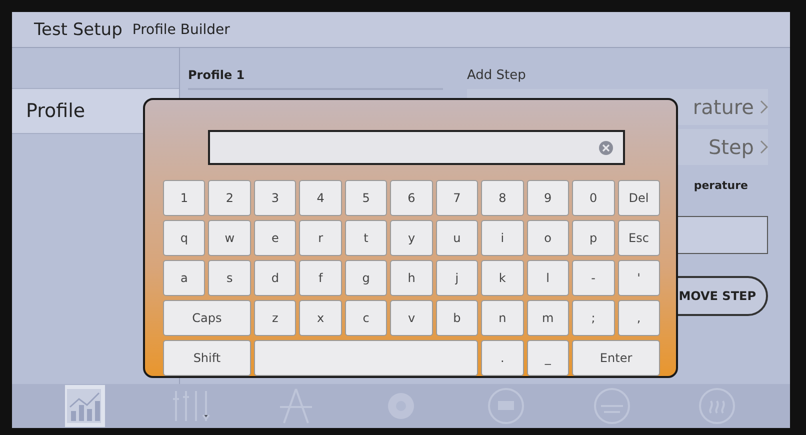 The height and width of the screenshot is (435, 806). Describe the element at coordinates (275, 318) in the screenshot. I see `key: z` at that location.